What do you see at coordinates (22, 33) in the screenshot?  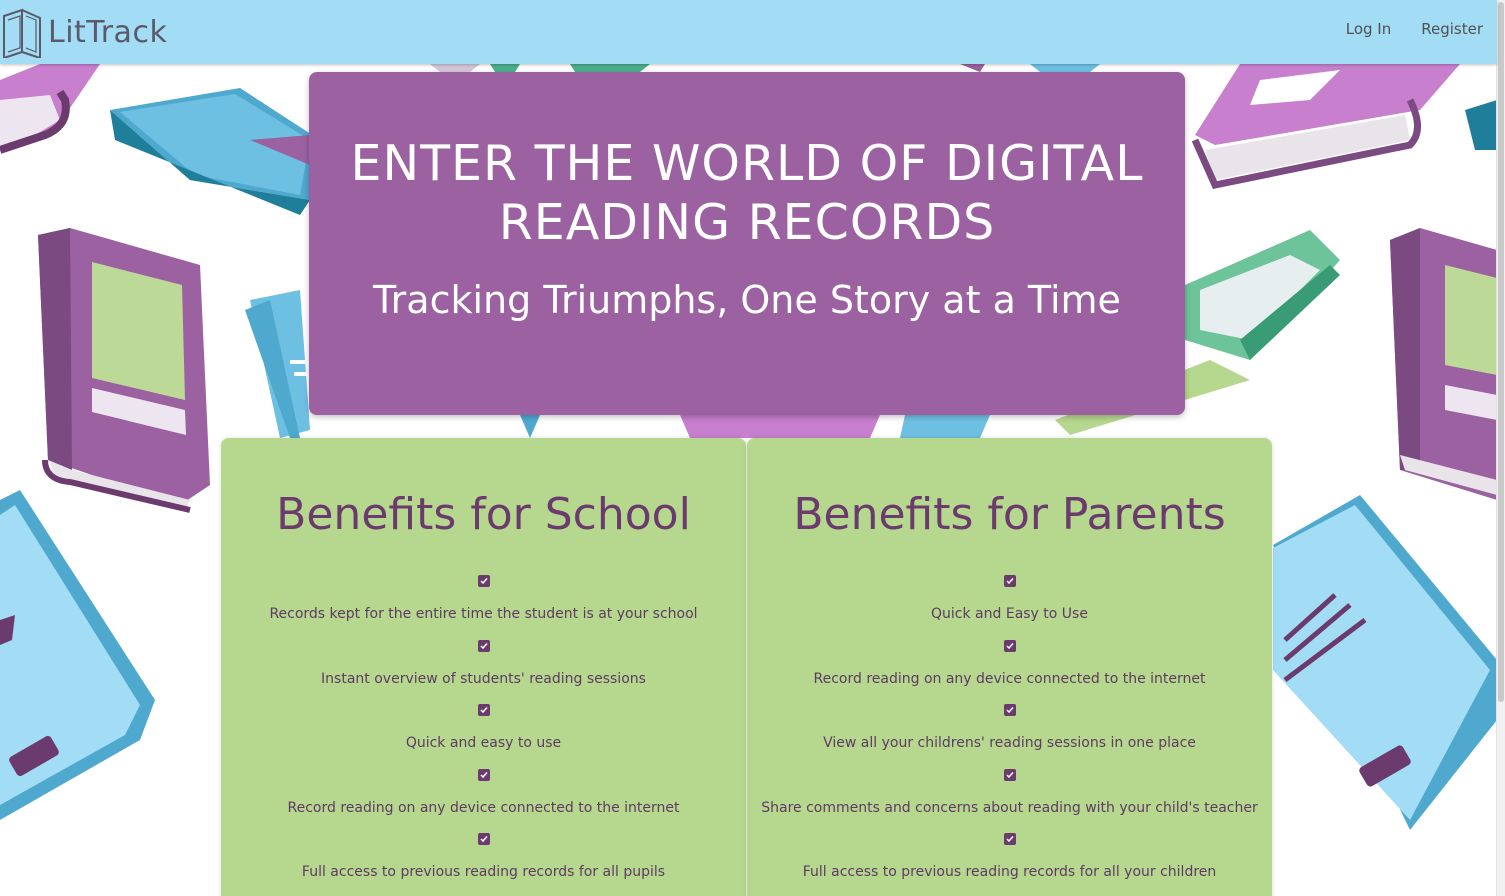 I see `open-book-icon` at bounding box center [22, 33].